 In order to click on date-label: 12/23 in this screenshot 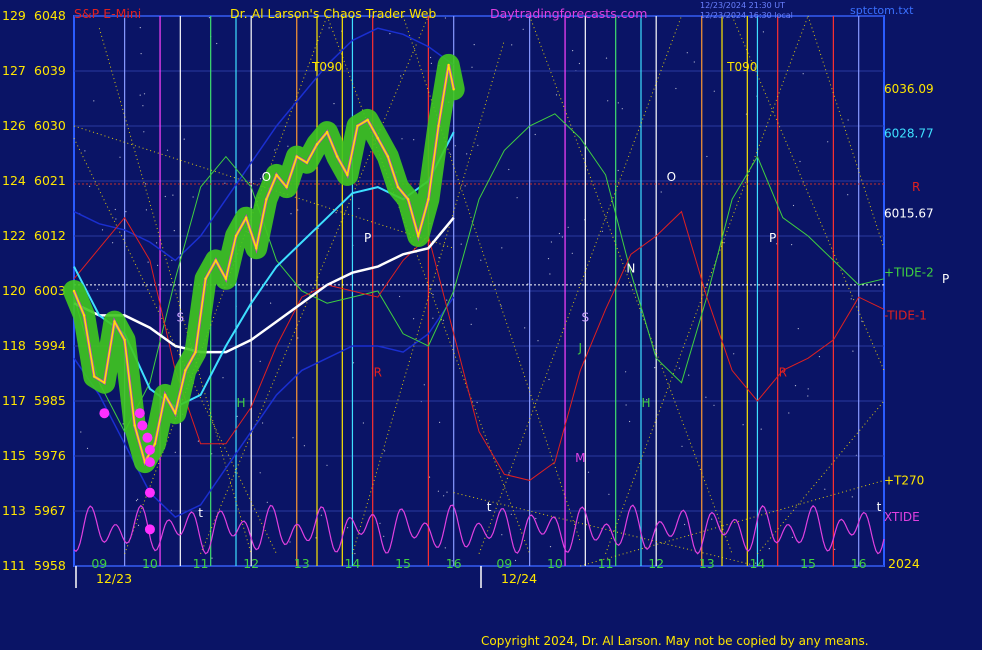, I will do `click(114, 578)`.